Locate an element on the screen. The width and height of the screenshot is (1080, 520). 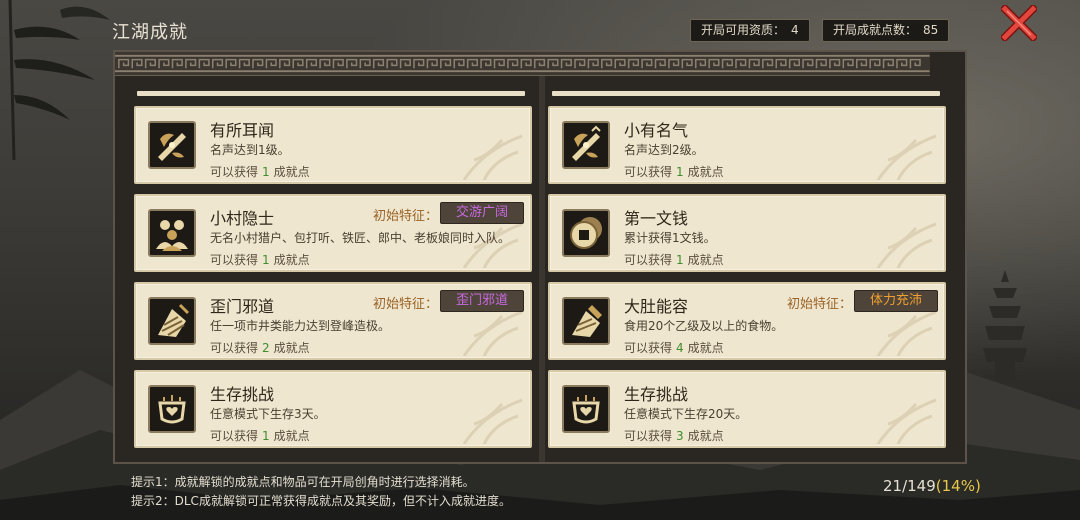
reward-points: 4 is located at coordinates (680, 348).